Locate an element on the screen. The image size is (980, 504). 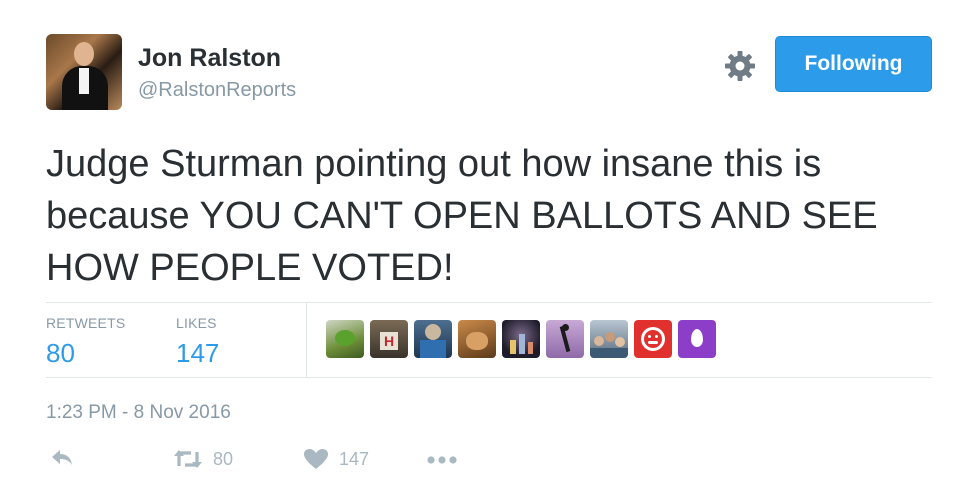
likes-label: LIKES is located at coordinates (196, 323).